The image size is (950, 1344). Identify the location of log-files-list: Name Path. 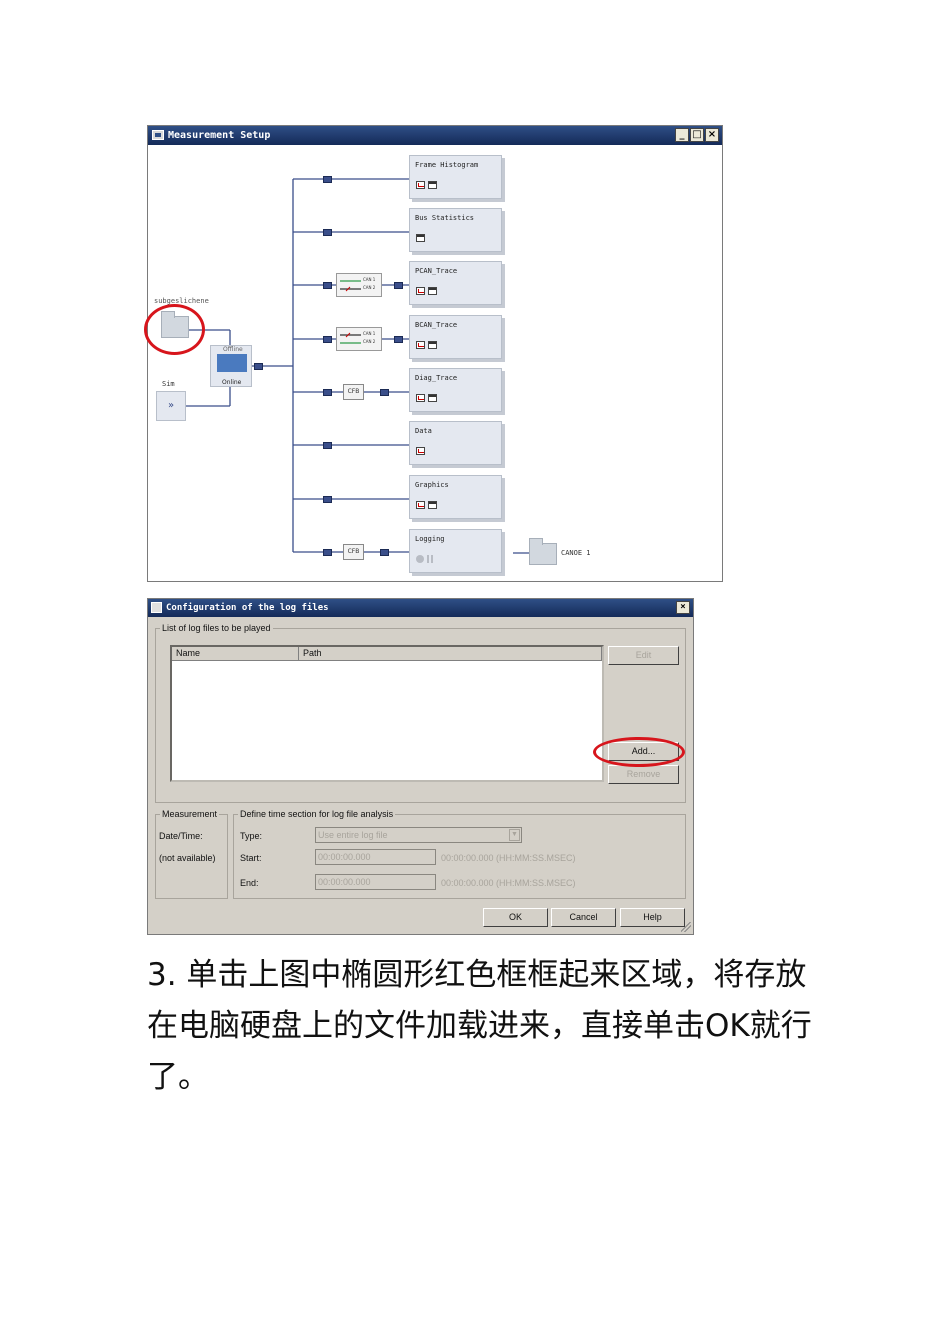
(387, 713).